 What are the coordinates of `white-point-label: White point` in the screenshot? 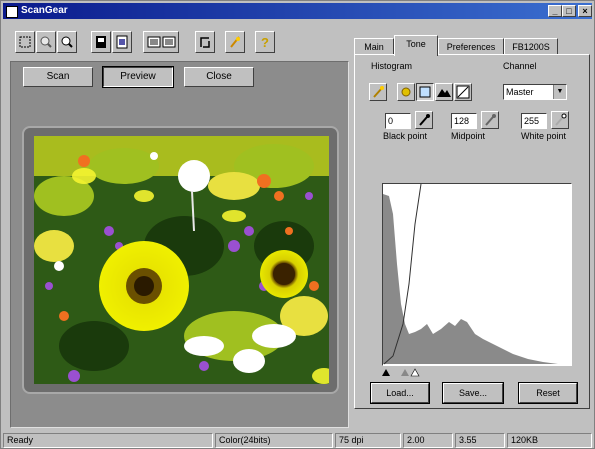 It's located at (544, 136).